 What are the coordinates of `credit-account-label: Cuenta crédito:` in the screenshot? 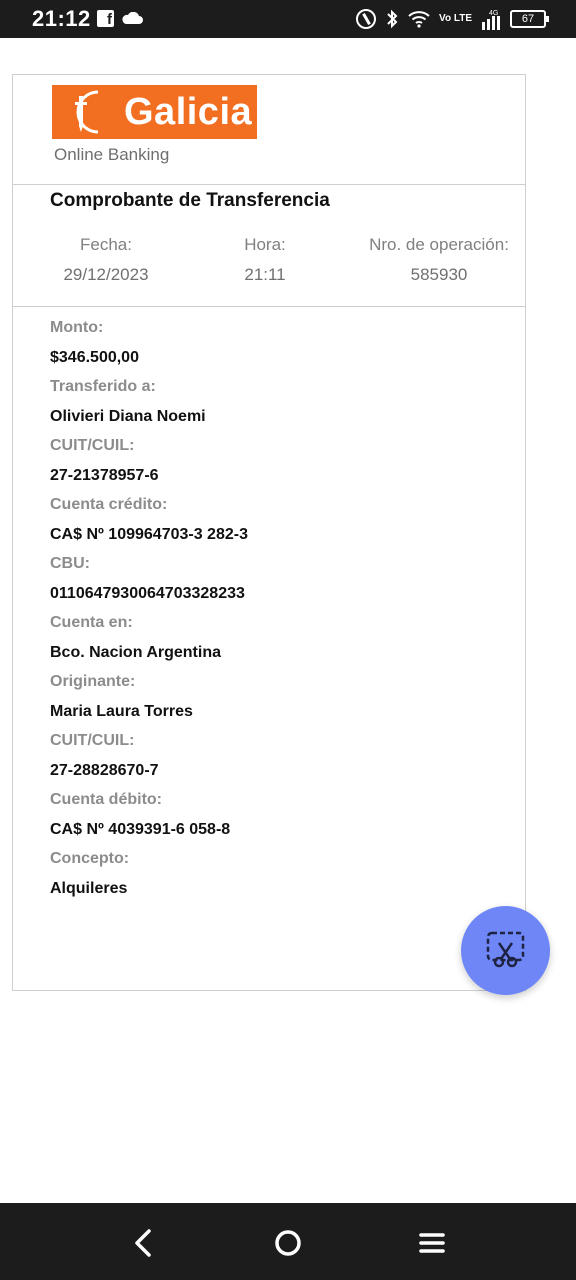 It's located at (109, 504).